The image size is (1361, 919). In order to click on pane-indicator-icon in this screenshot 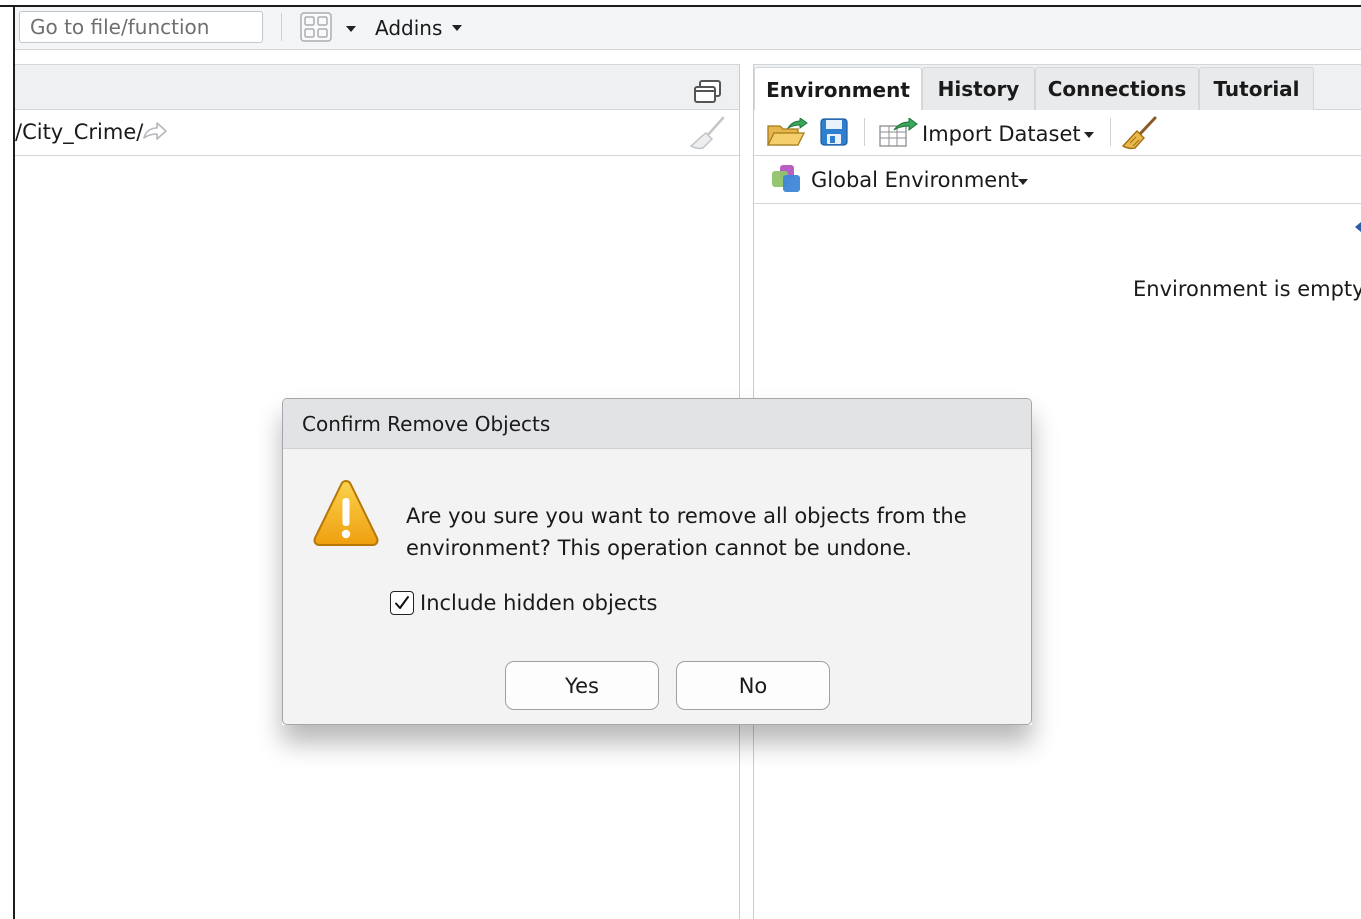, I will do `click(1358, 227)`.